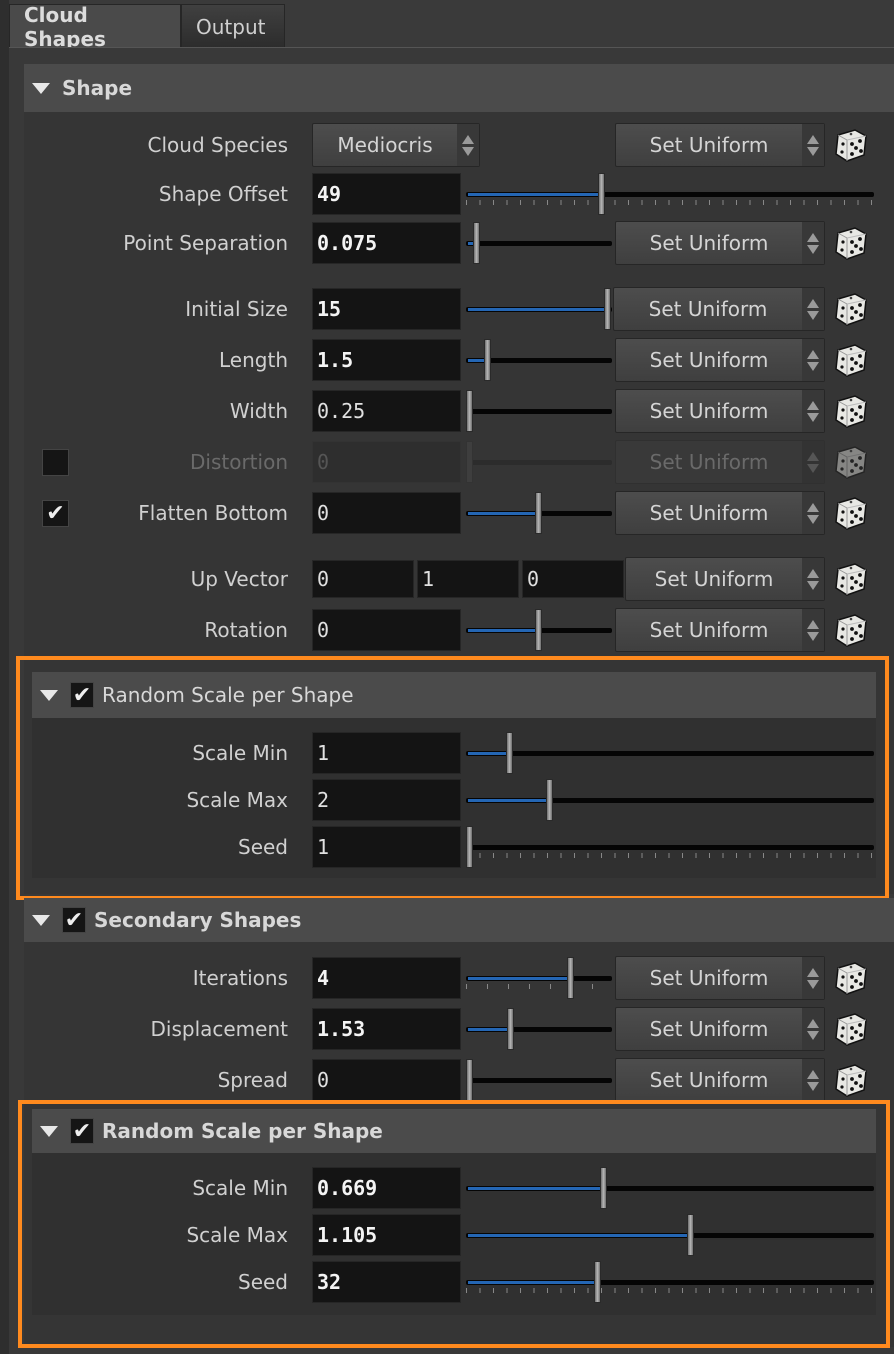 Image resolution: width=894 pixels, height=1354 pixels. I want to click on scale-max-field: 2, so click(386, 800).